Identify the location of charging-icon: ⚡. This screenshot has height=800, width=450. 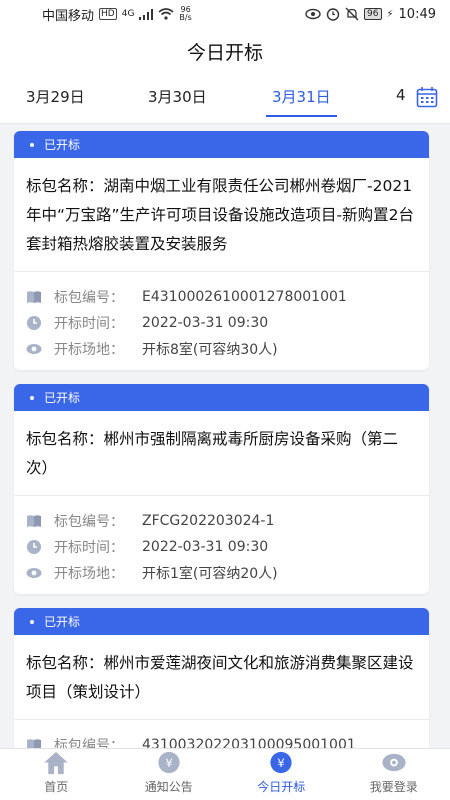
(390, 14).